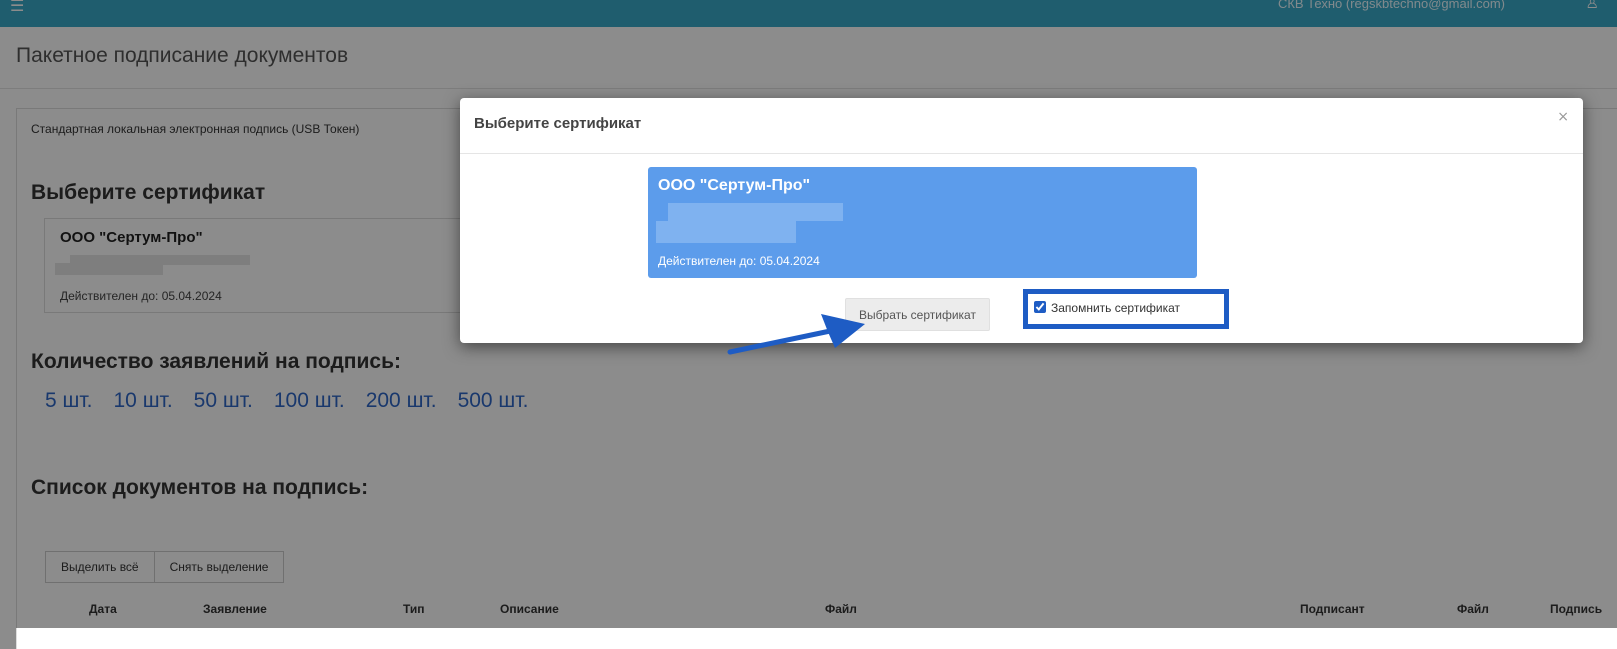 The image size is (1617, 649). Describe the element at coordinates (739, 261) in the screenshot. I see `certificate-validity: Действителен до: 05.04.2024` at that location.